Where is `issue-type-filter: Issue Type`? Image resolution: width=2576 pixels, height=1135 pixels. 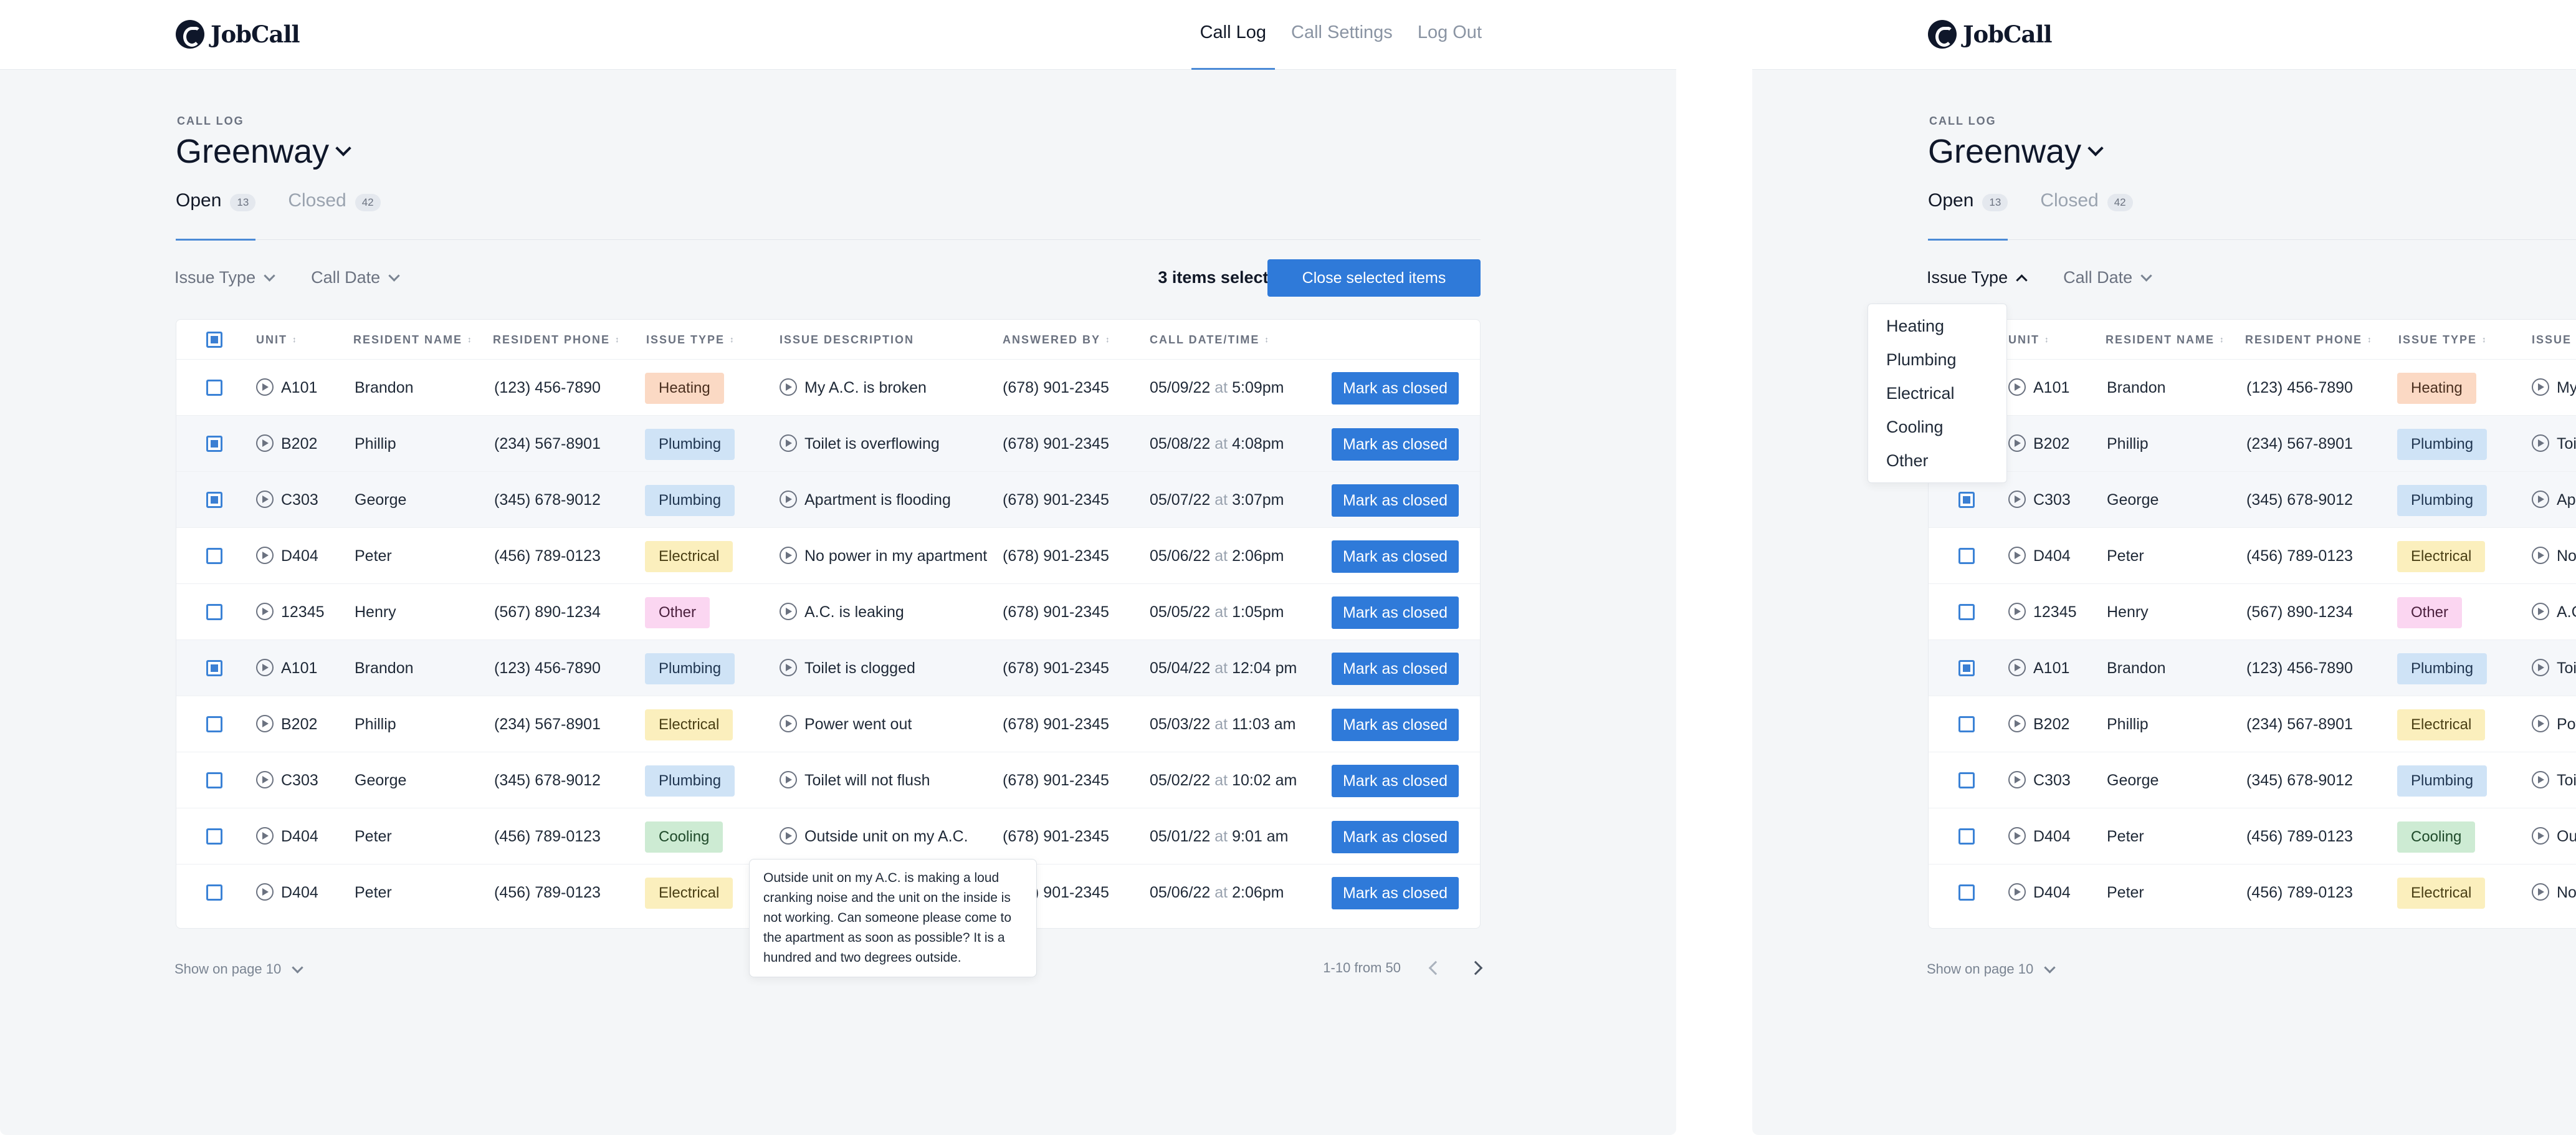
issue-type-filter: Issue Type is located at coordinates (1977, 277).